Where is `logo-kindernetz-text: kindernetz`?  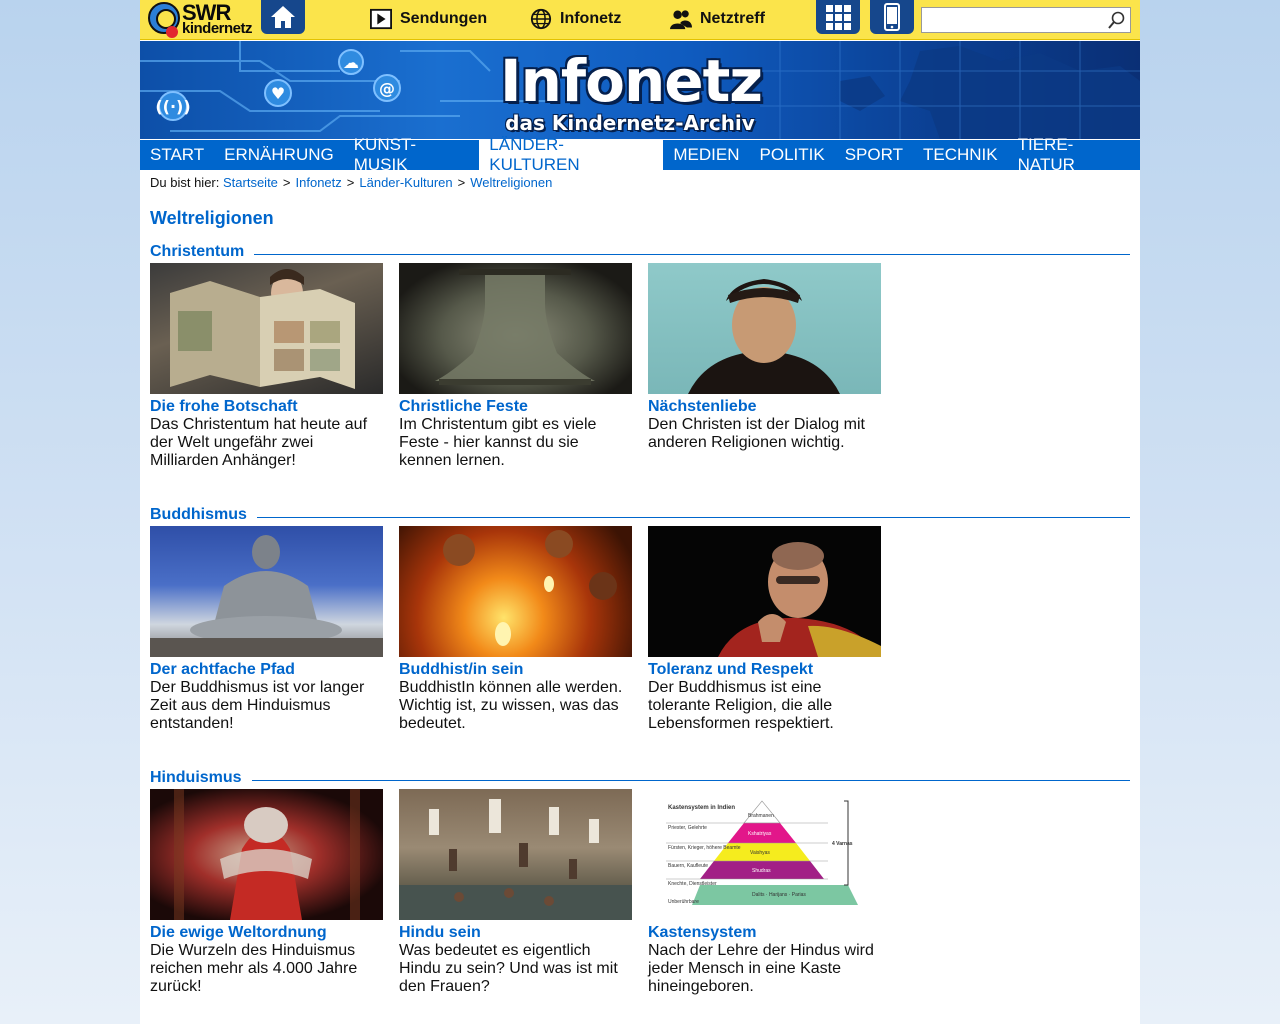
logo-kindernetz-text: kindernetz is located at coordinates (217, 28).